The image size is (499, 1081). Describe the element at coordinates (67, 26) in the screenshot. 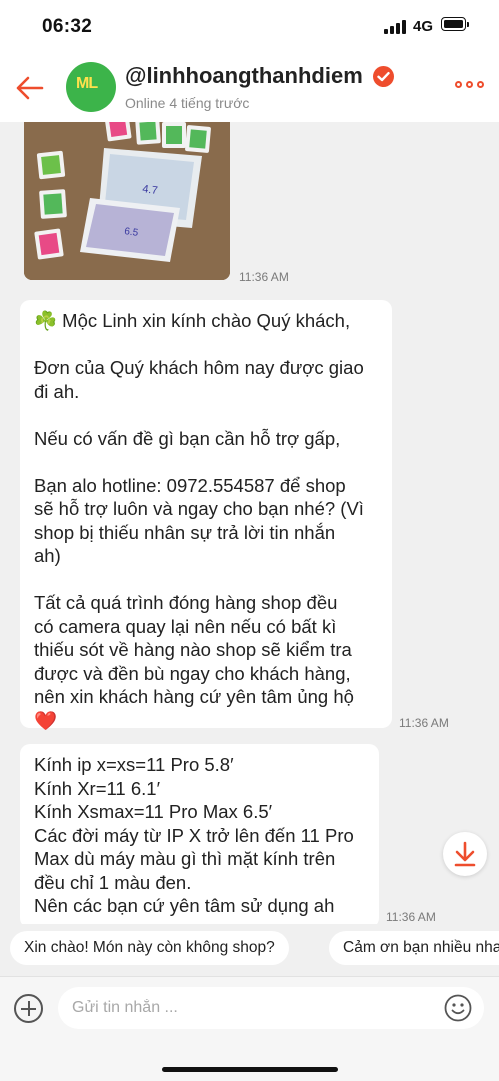

I see `status-time: 06:32` at that location.